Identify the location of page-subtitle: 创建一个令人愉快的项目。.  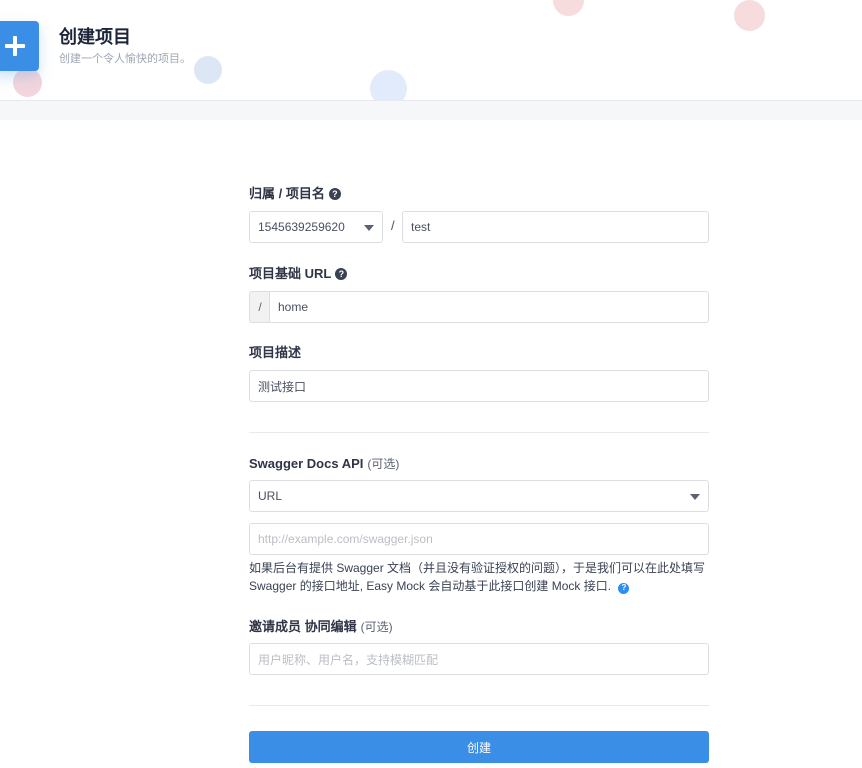
(125, 59).